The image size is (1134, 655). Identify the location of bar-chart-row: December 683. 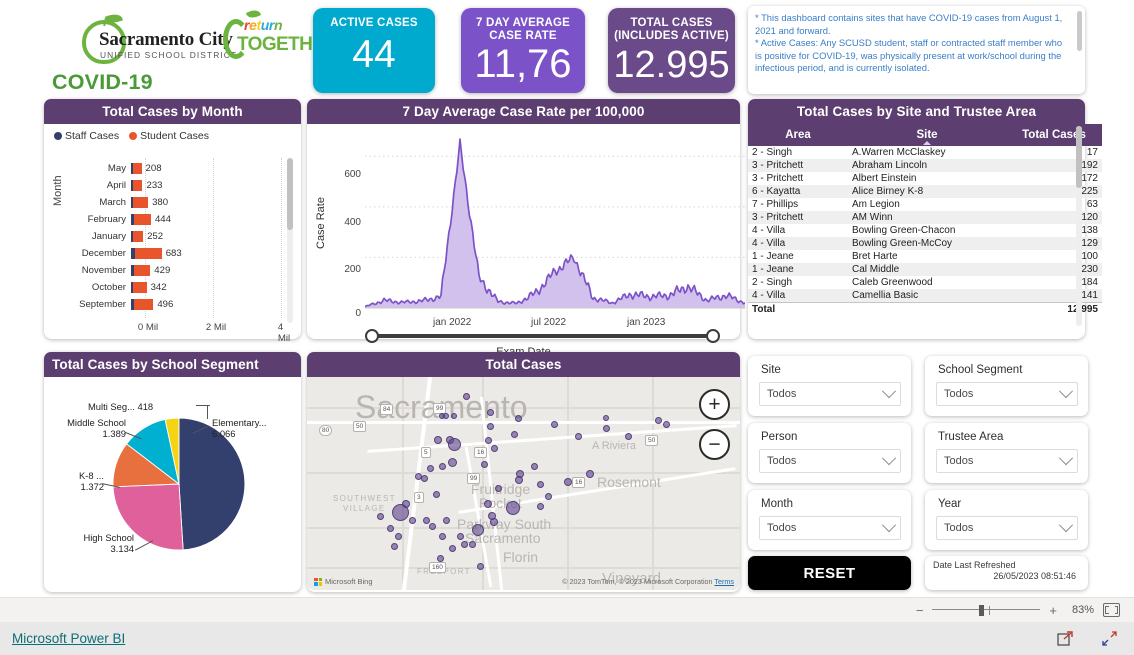
(180, 253).